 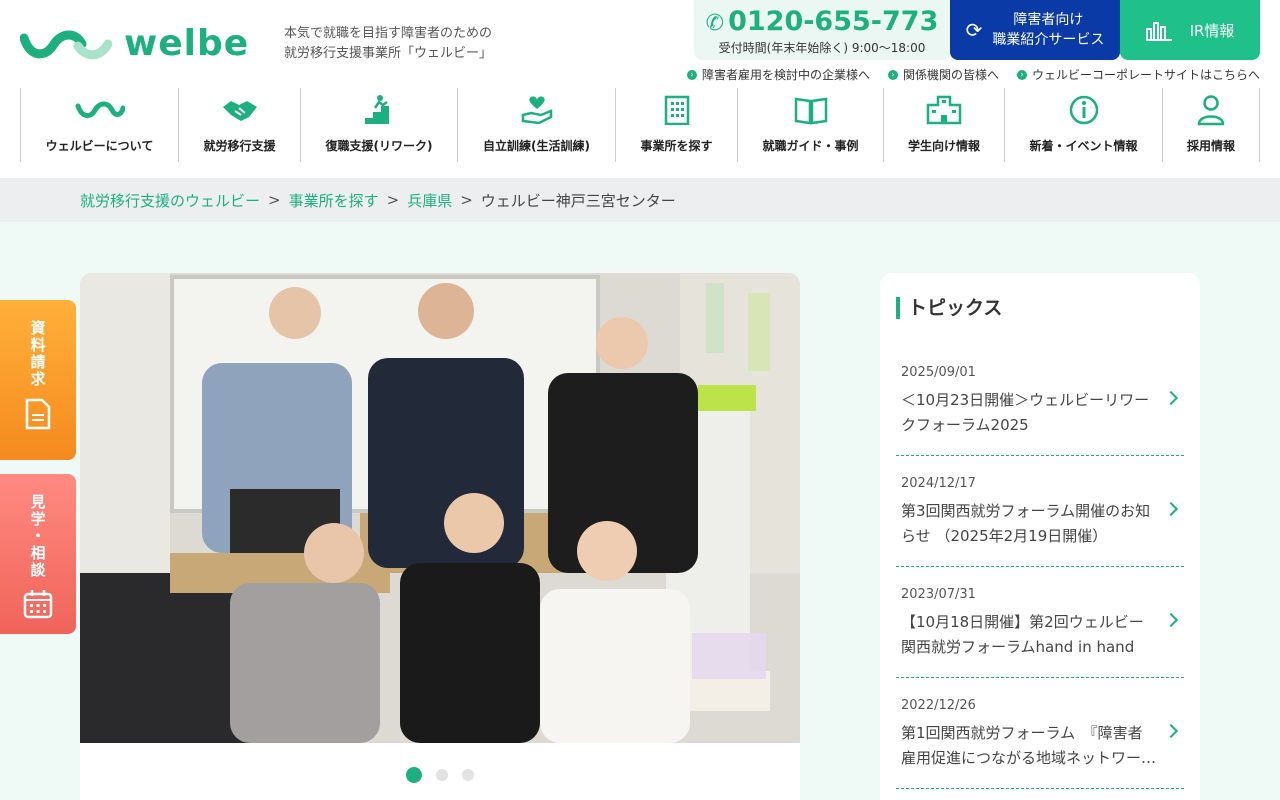 I want to click on nav-item-students: 学生向け情報, so click(x=944, y=125).